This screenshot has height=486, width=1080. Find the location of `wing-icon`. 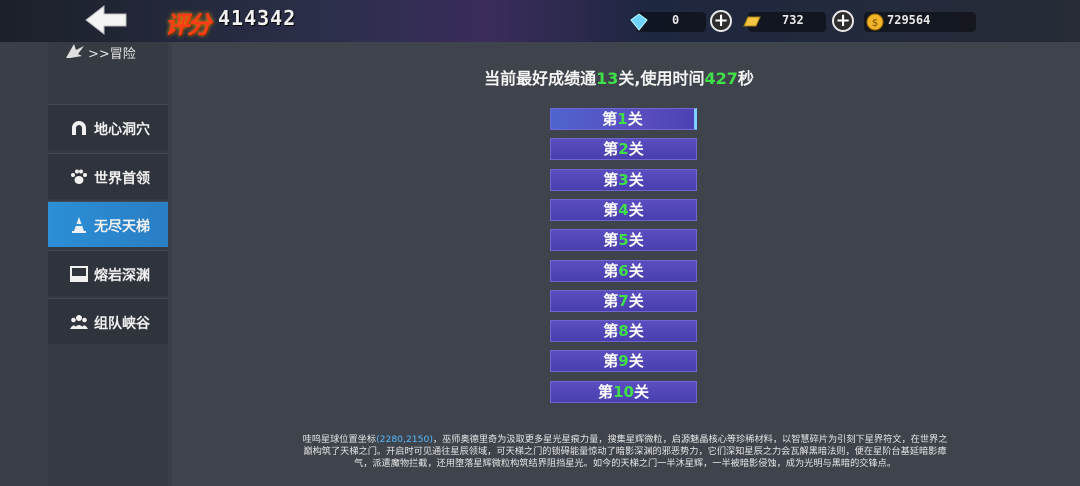

wing-icon is located at coordinates (75, 51).